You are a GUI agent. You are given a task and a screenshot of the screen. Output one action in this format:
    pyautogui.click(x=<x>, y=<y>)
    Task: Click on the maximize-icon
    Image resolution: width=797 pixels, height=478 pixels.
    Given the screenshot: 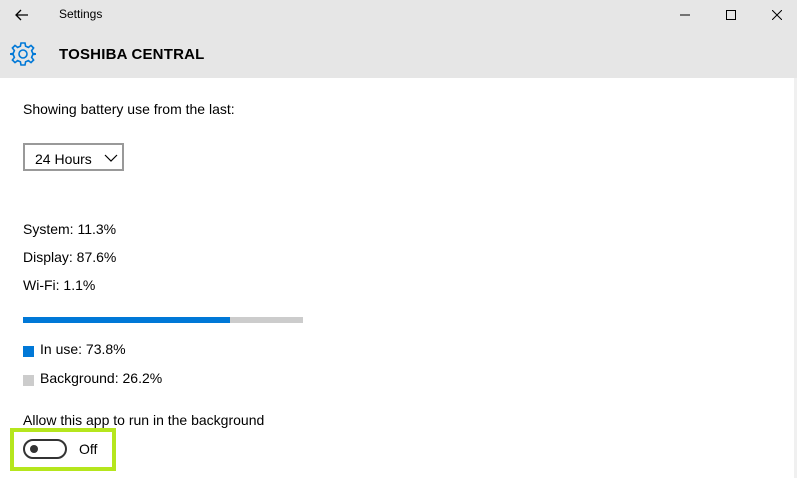 What is the action you would take?
    pyautogui.click(x=731, y=15)
    